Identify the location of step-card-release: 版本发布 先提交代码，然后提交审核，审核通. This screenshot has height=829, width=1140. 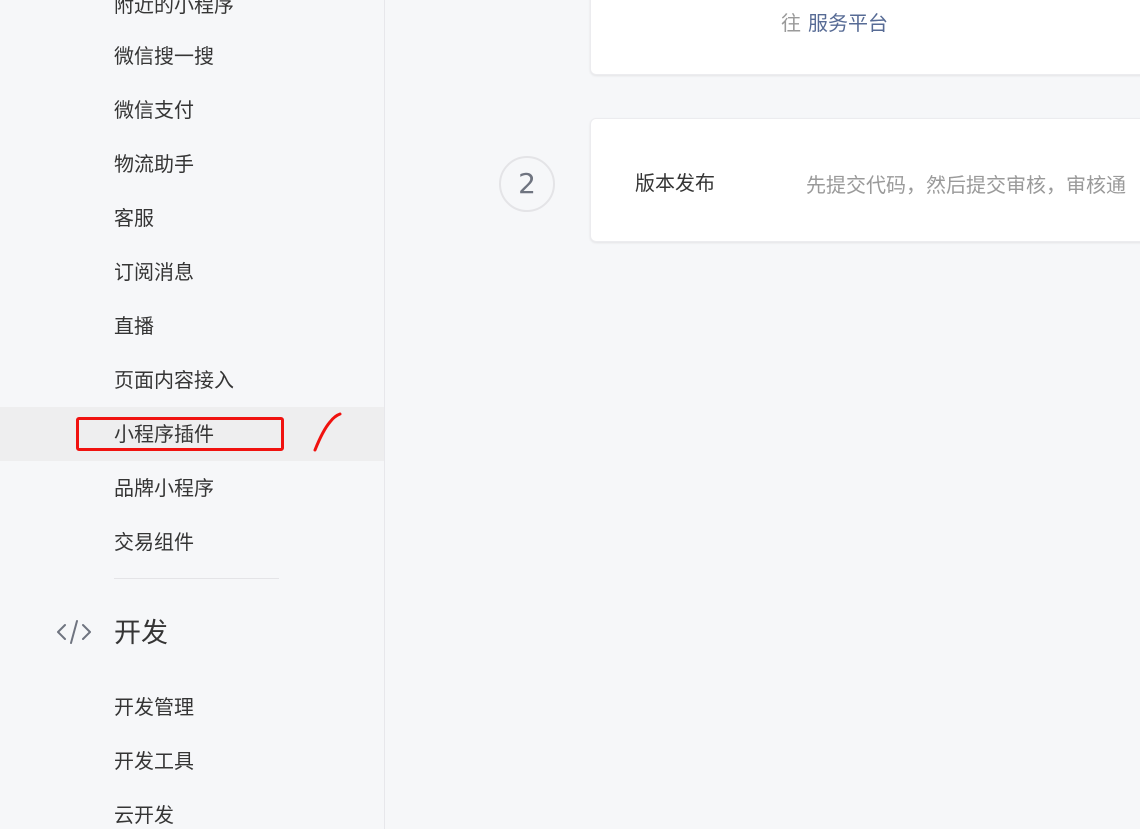
(865, 180).